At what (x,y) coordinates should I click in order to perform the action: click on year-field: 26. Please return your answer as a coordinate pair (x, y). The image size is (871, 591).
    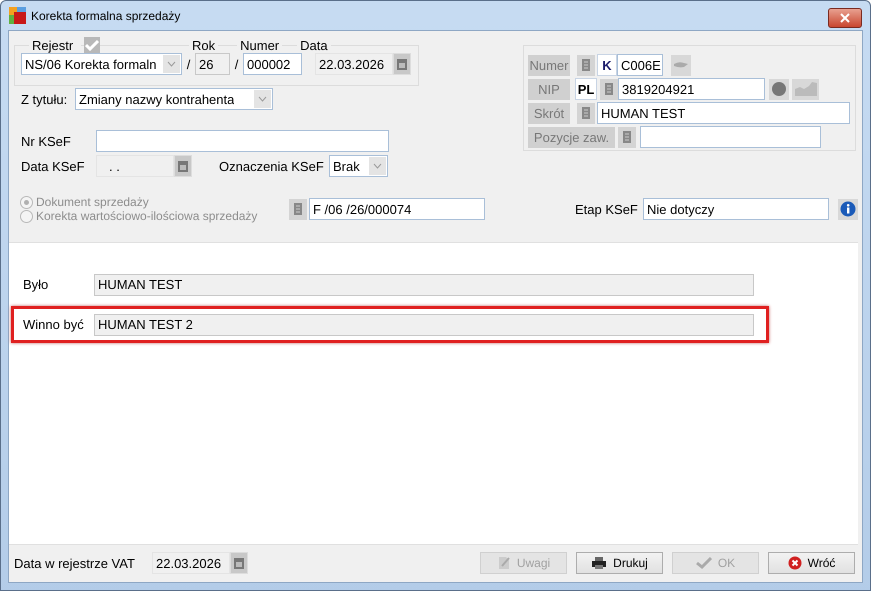
    Looking at the image, I should click on (212, 64).